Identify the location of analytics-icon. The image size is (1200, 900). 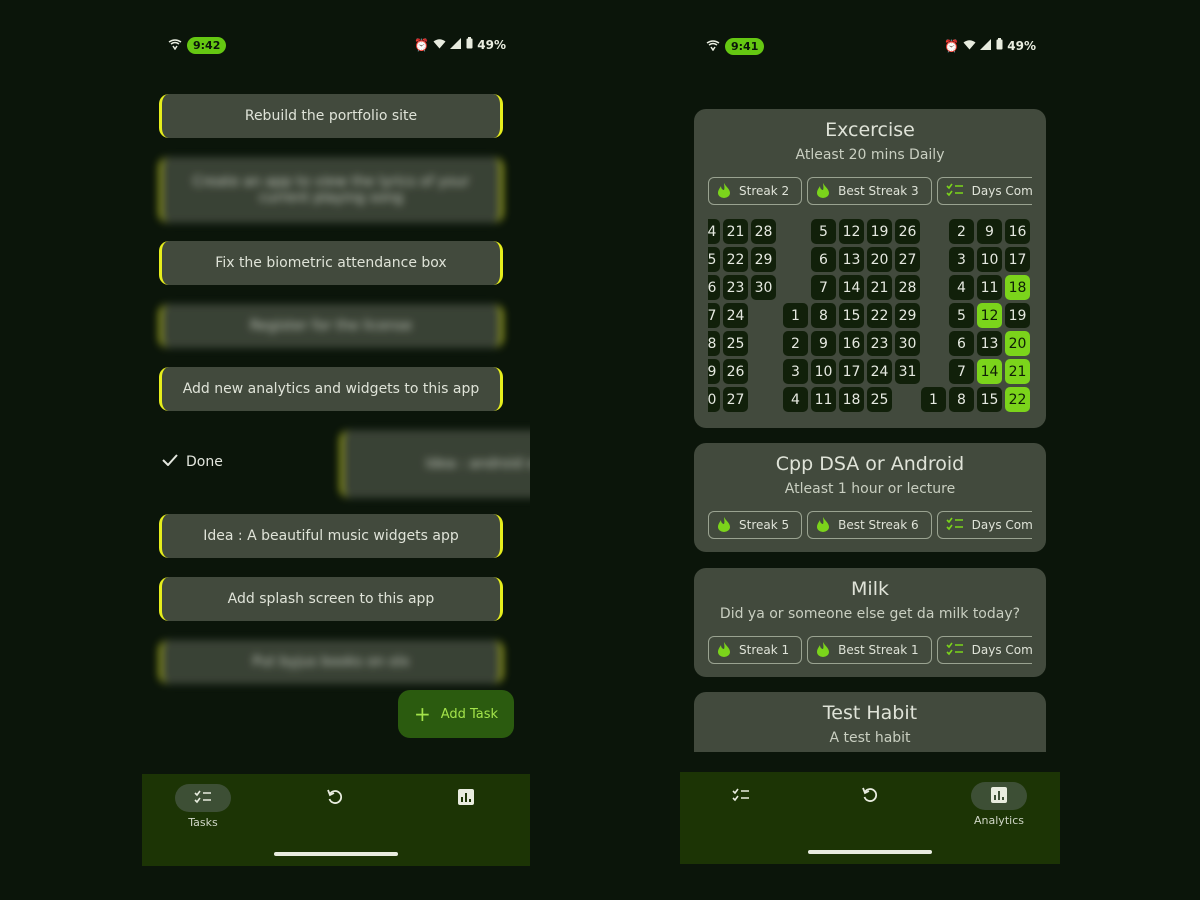
(999, 796).